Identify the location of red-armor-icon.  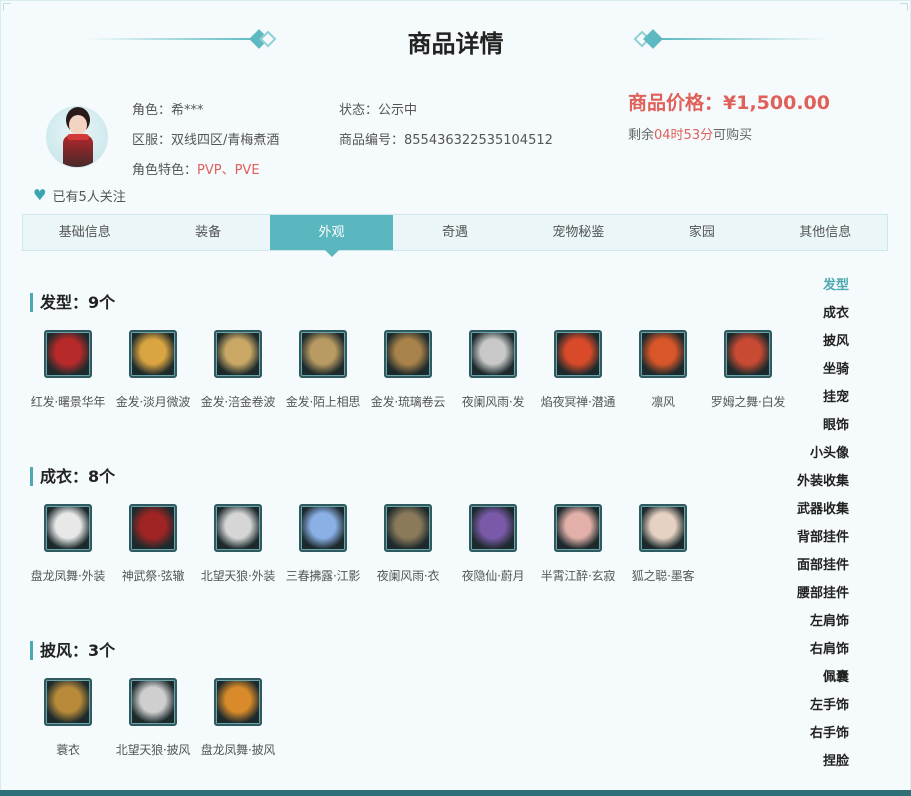
(153, 528).